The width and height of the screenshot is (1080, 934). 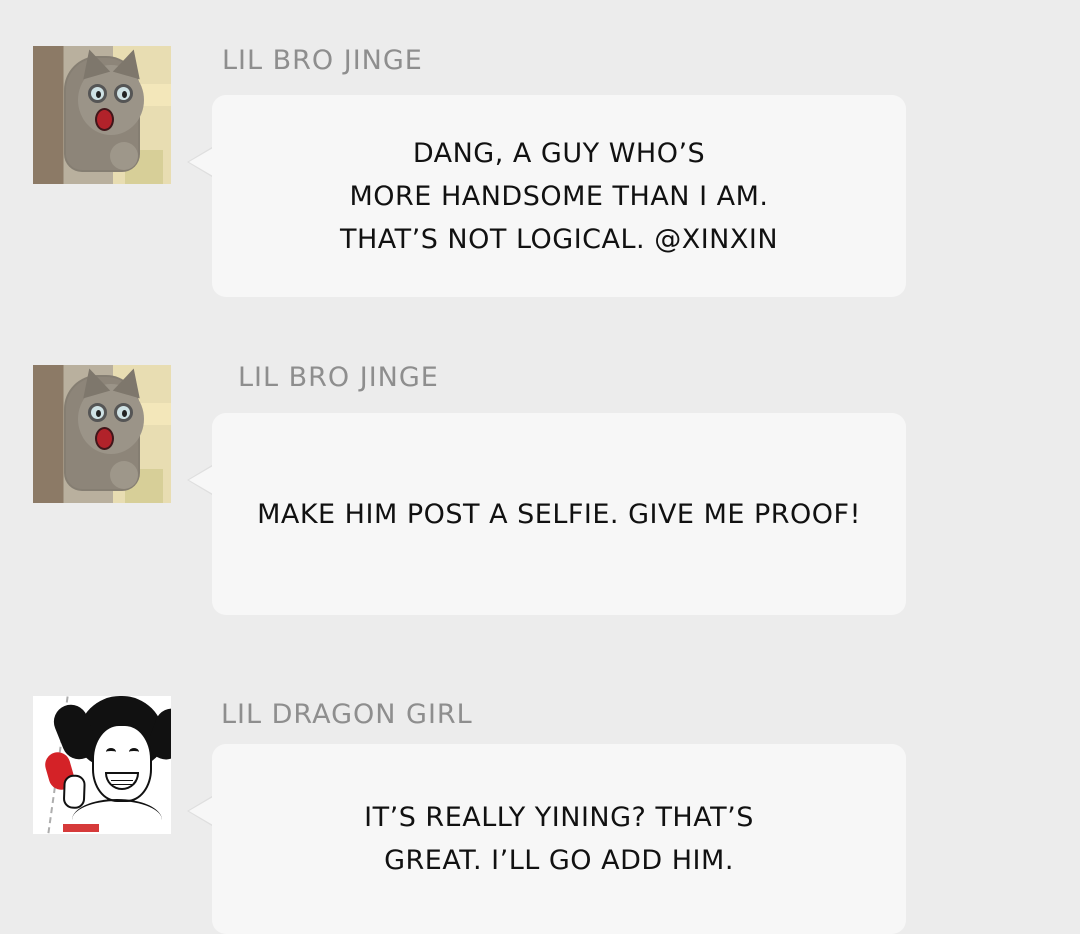 What do you see at coordinates (111, 752) in the screenshot?
I see `girl-left-eye` at bounding box center [111, 752].